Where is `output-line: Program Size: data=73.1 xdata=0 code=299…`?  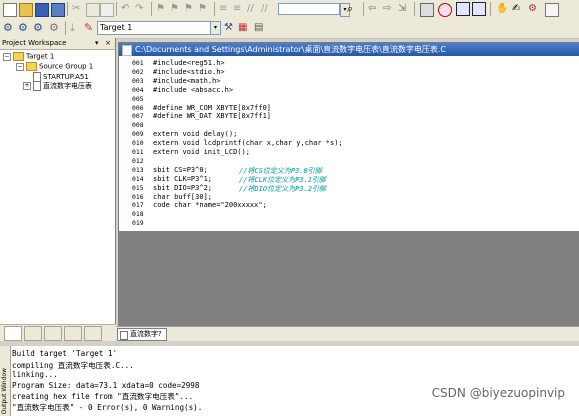 output-line: Program Size: data=73.1 xdata=0 code=299… is located at coordinates (106, 385).